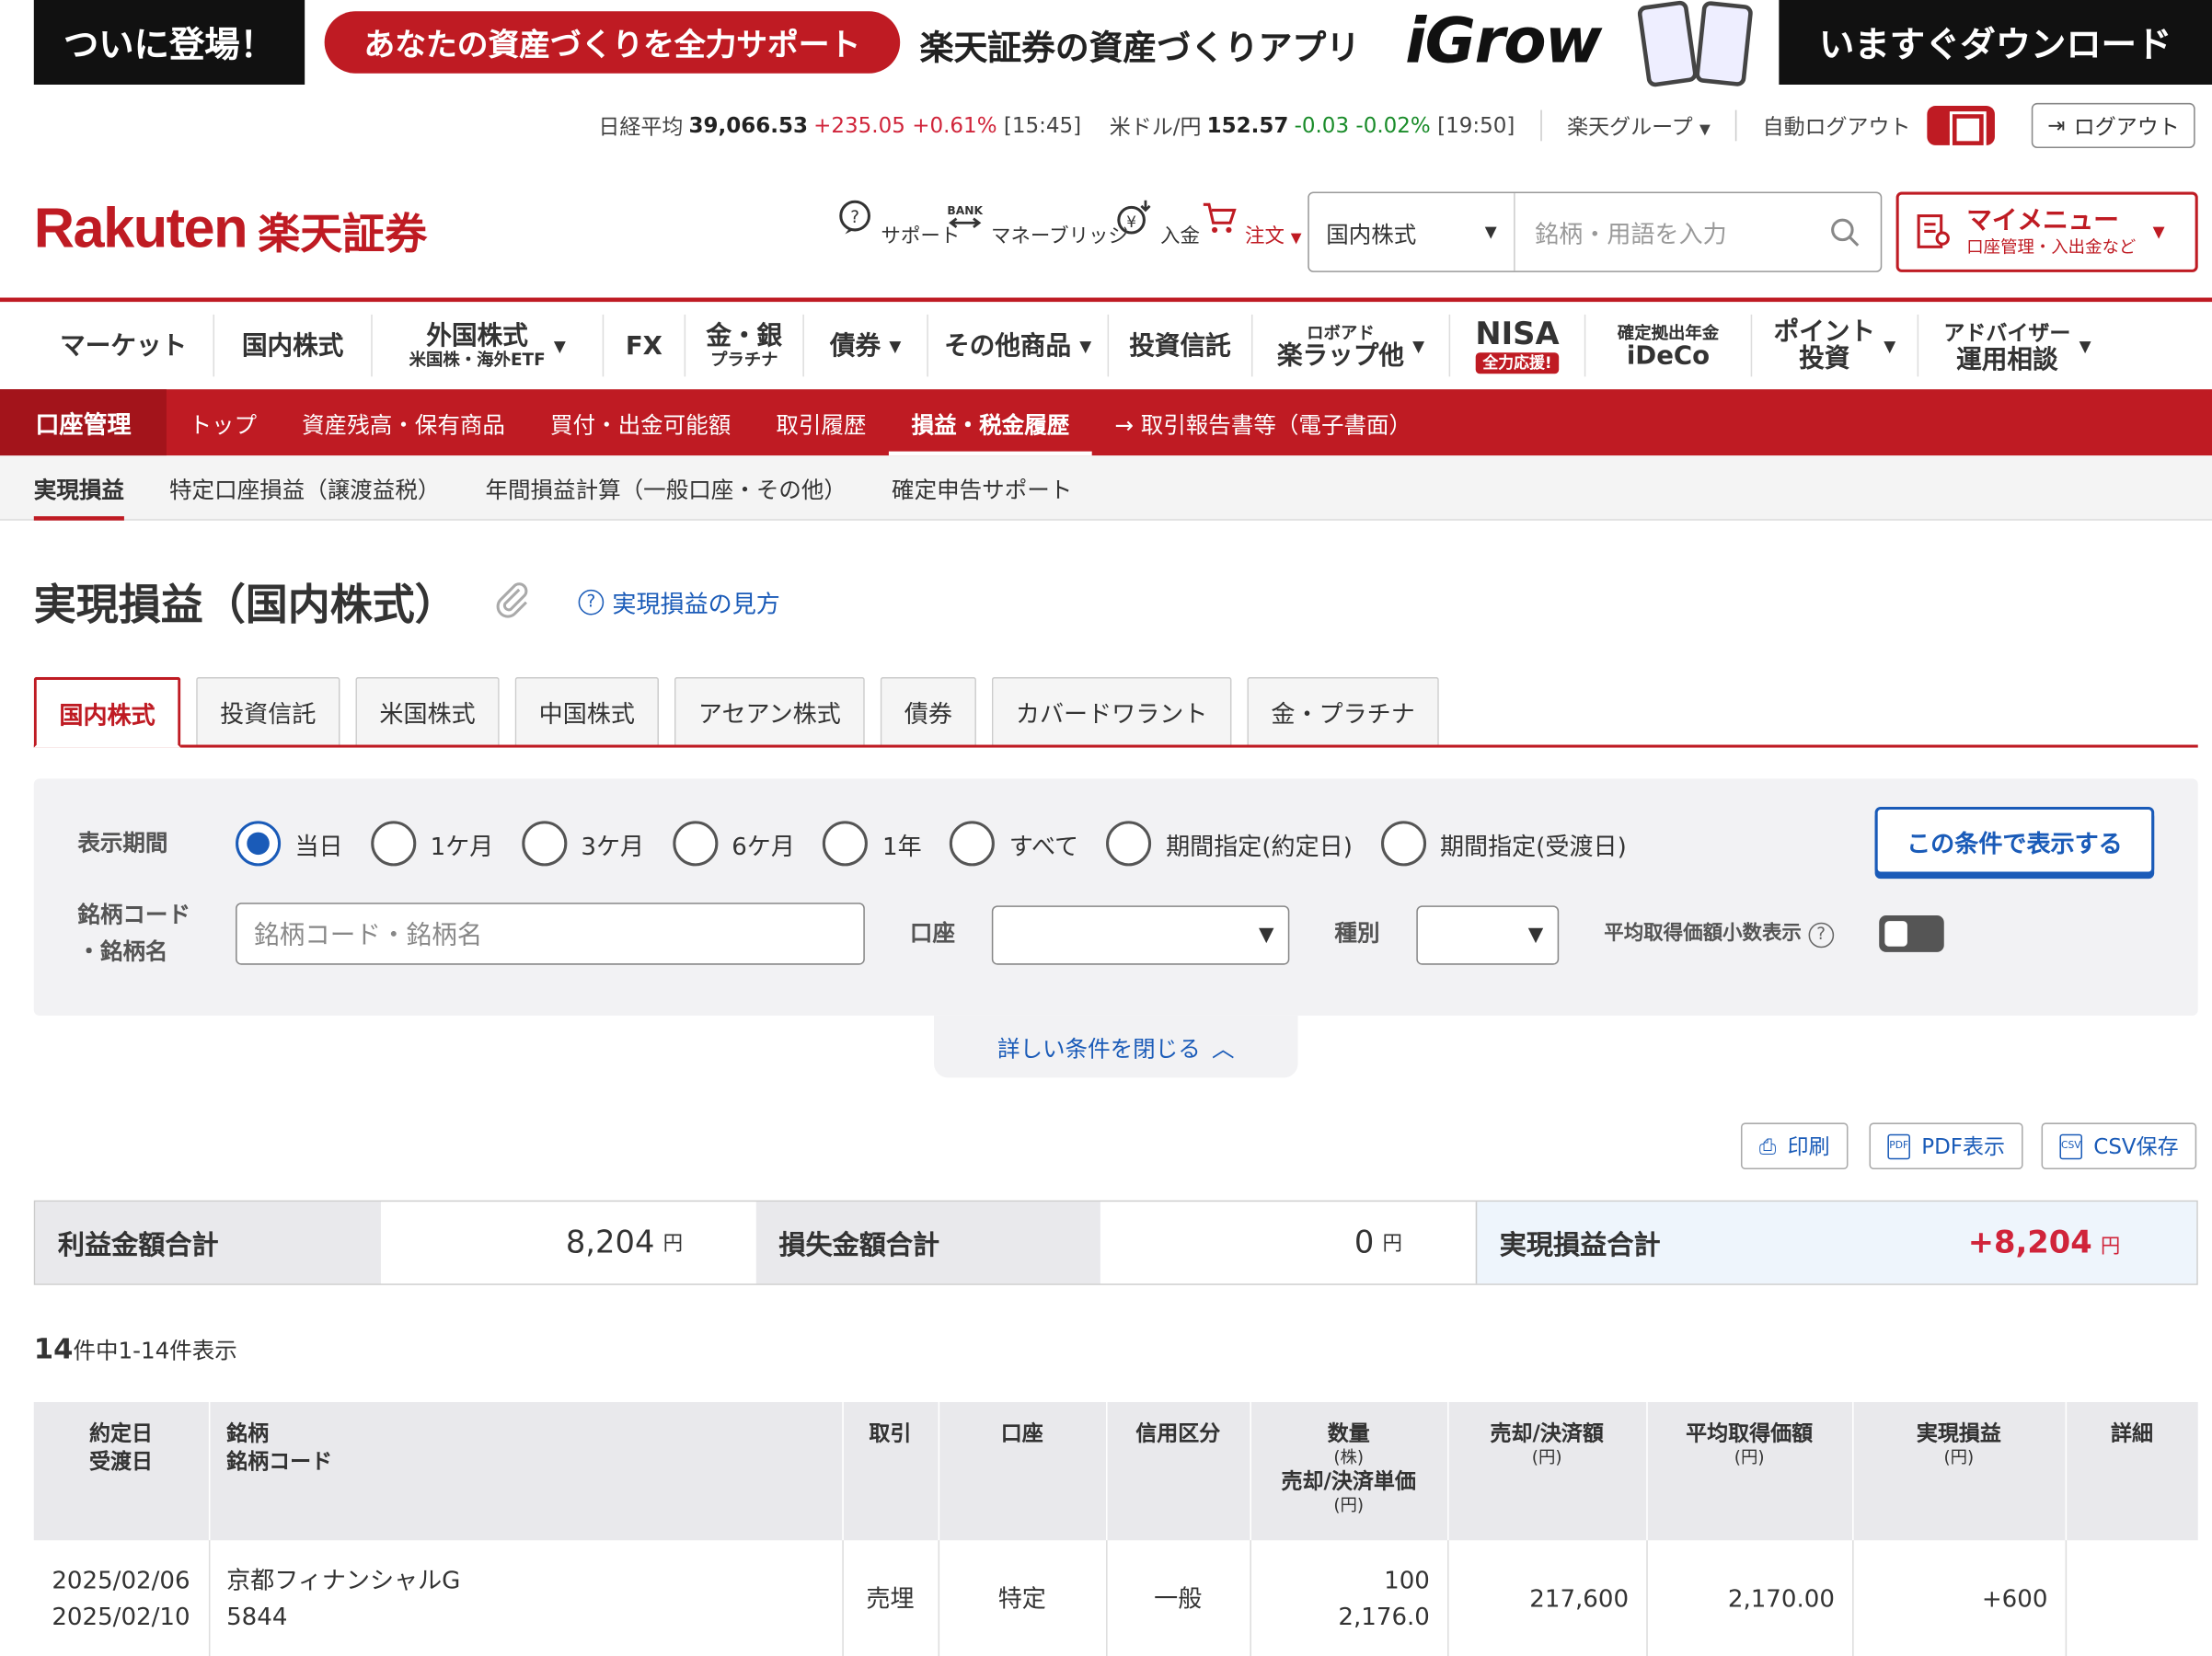 The image size is (2212, 1656). I want to click on period-1month: 1ケ月, so click(432, 844).